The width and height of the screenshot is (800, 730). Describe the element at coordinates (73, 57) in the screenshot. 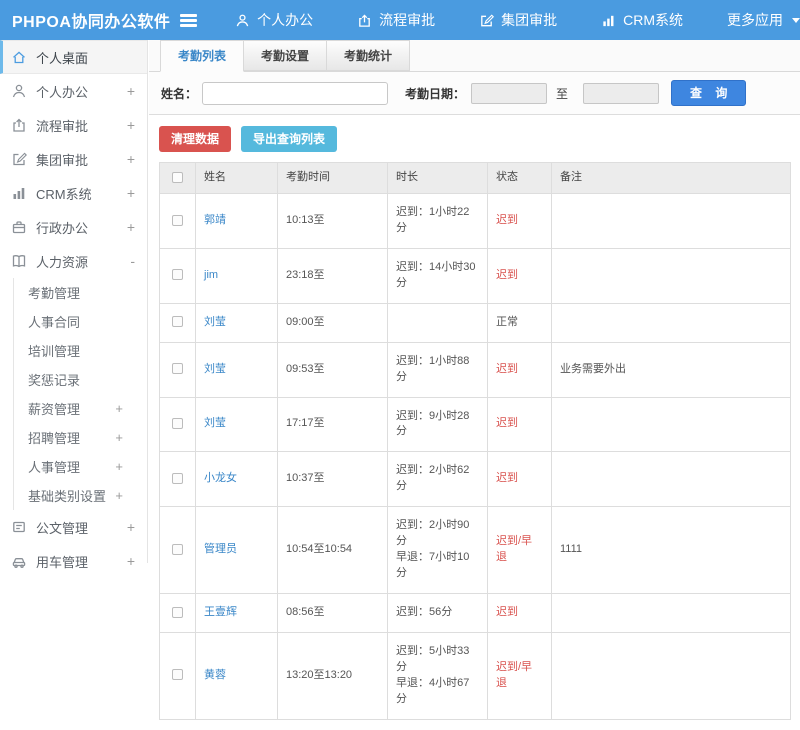

I see `sidebar-item-personal-desktop: 个人桌面` at that location.